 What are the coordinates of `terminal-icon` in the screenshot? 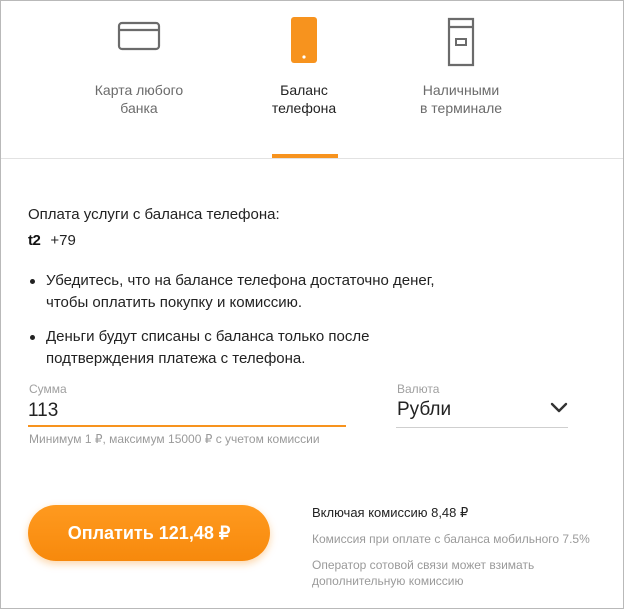 It's located at (461, 44).